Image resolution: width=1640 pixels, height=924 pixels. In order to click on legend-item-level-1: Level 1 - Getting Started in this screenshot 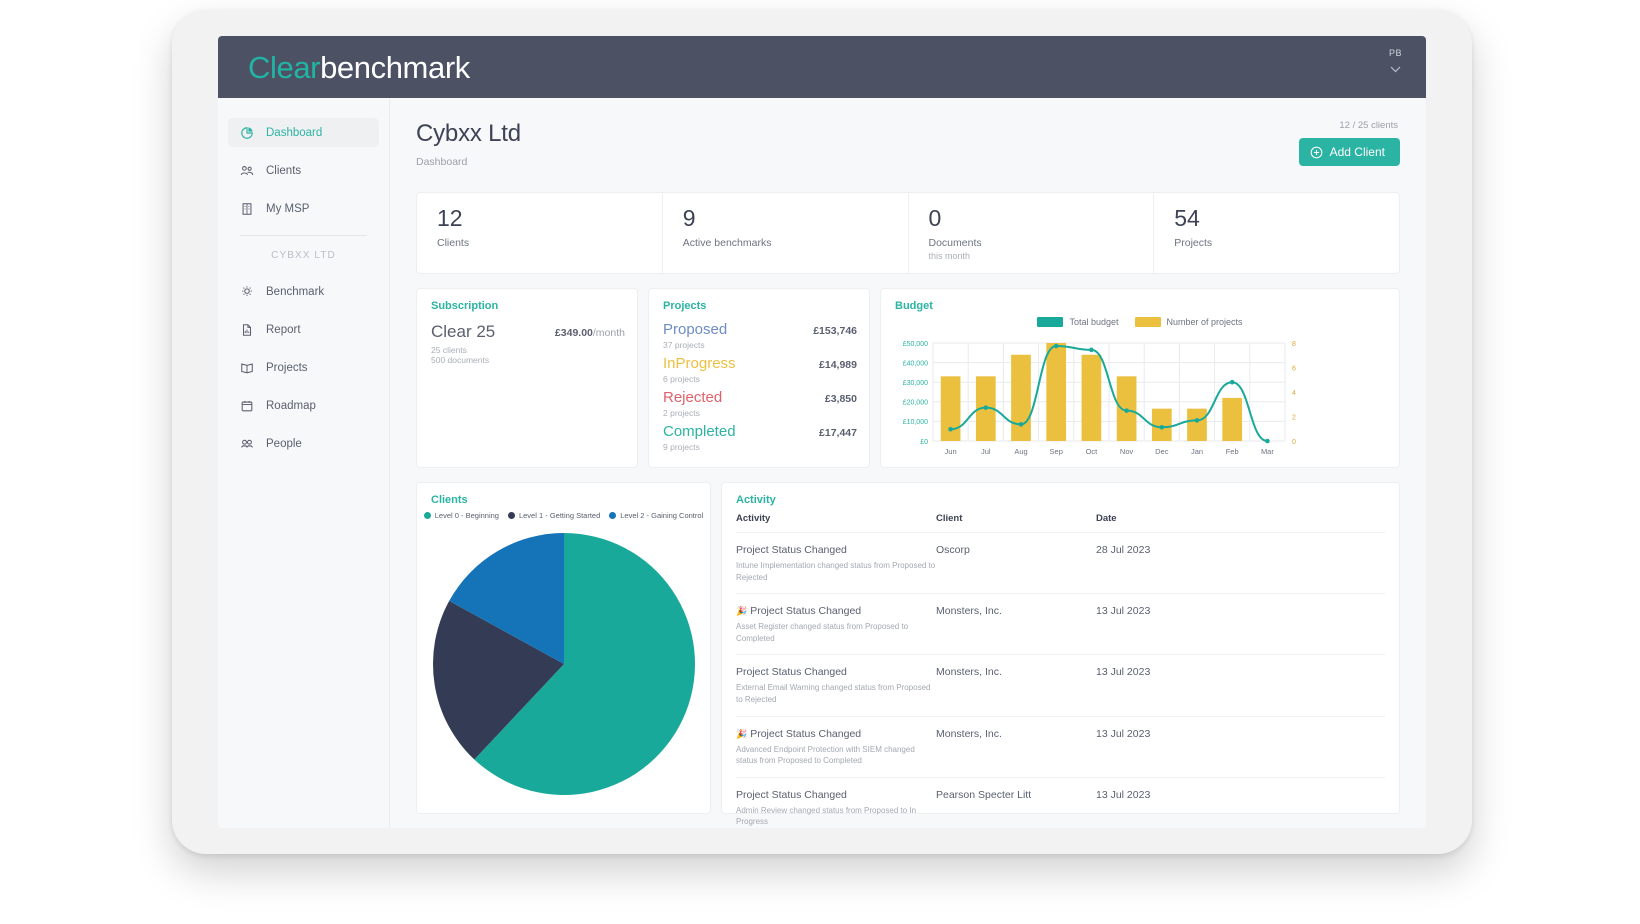, I will do `click(553, 515)`.